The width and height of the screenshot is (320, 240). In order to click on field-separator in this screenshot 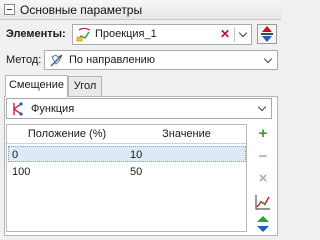, I will do `click(234, 34)`.